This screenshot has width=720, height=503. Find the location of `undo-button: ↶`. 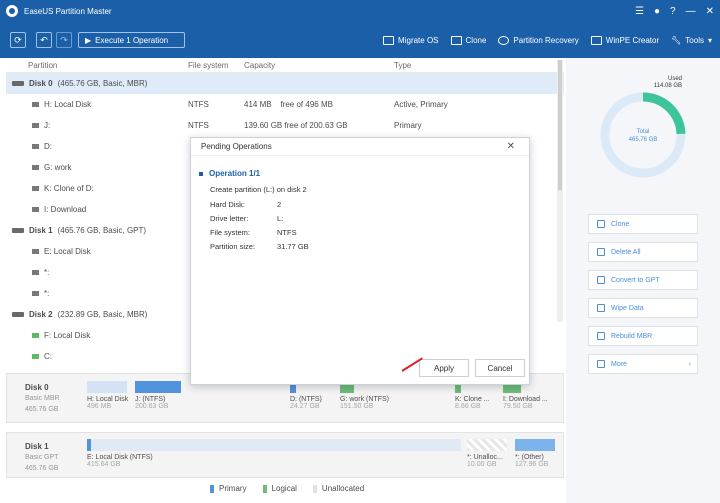

undo-button: ↶ is located at coordinates (44, 40).